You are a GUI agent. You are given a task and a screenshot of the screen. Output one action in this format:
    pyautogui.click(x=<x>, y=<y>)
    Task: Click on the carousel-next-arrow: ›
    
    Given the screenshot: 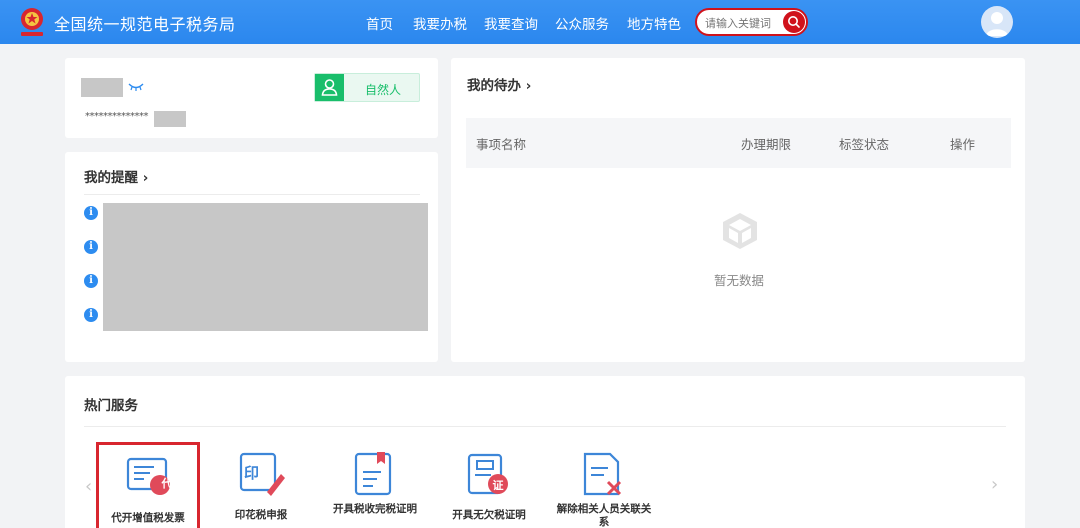 What is the action you would take?
    pyautogui.click(x=994, y=484)
    